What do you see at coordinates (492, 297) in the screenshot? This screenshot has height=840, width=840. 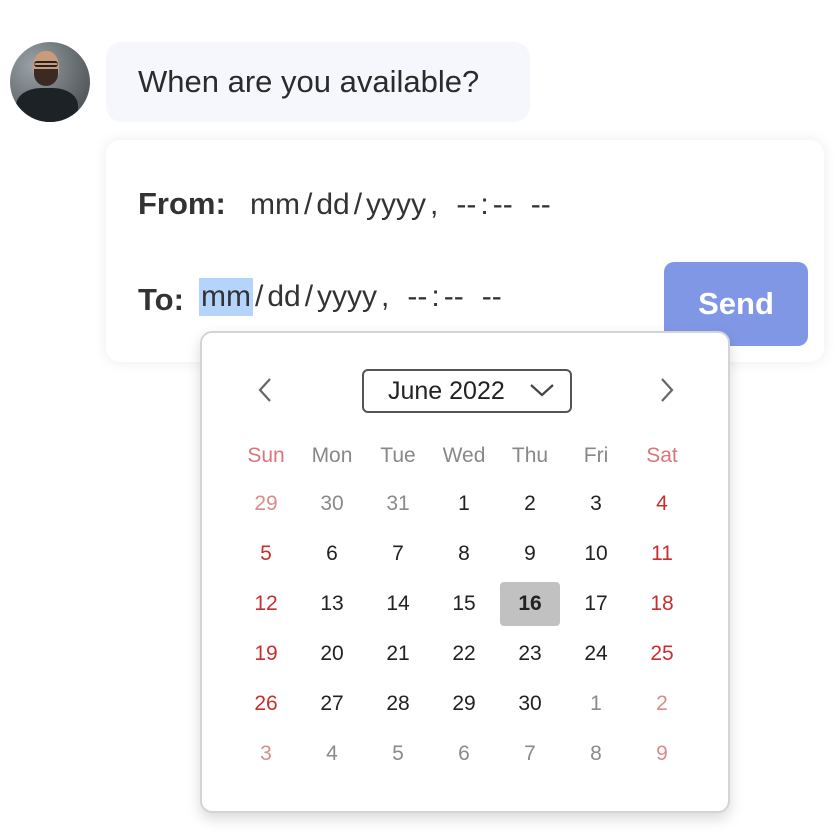 I see `to-ampm-segment: --` at bounding box center [492, 297].